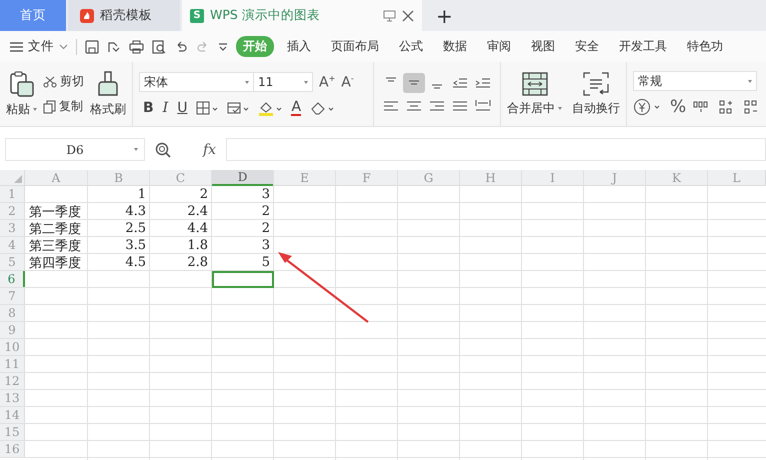 Image resolution: width=766 pixels, height=460 pixels. What do you see at coordinates (50, 82) in the screenshot?
I see `scissors-icon` at bounding box center [50, 82].